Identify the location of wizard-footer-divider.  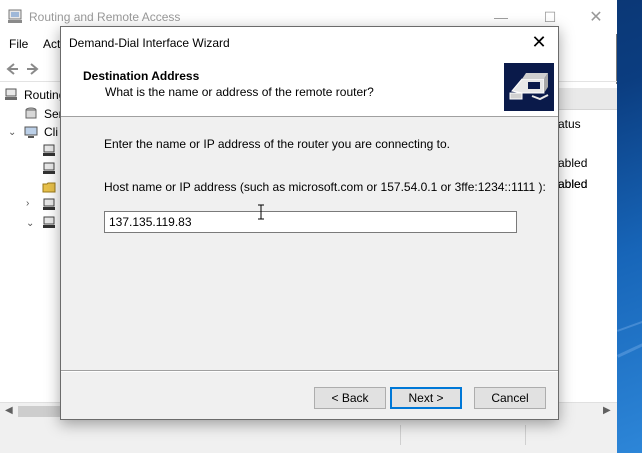
(309, 371).